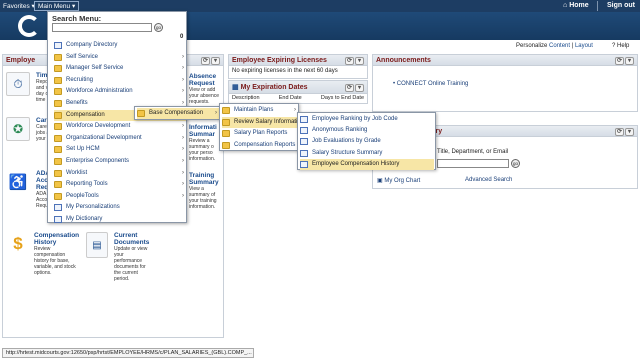 The width and height of the screenshot is (640, 360). Describe the element at coordinates (18, 129) in the screenshot. I see `career-icon: ✪` at that location.